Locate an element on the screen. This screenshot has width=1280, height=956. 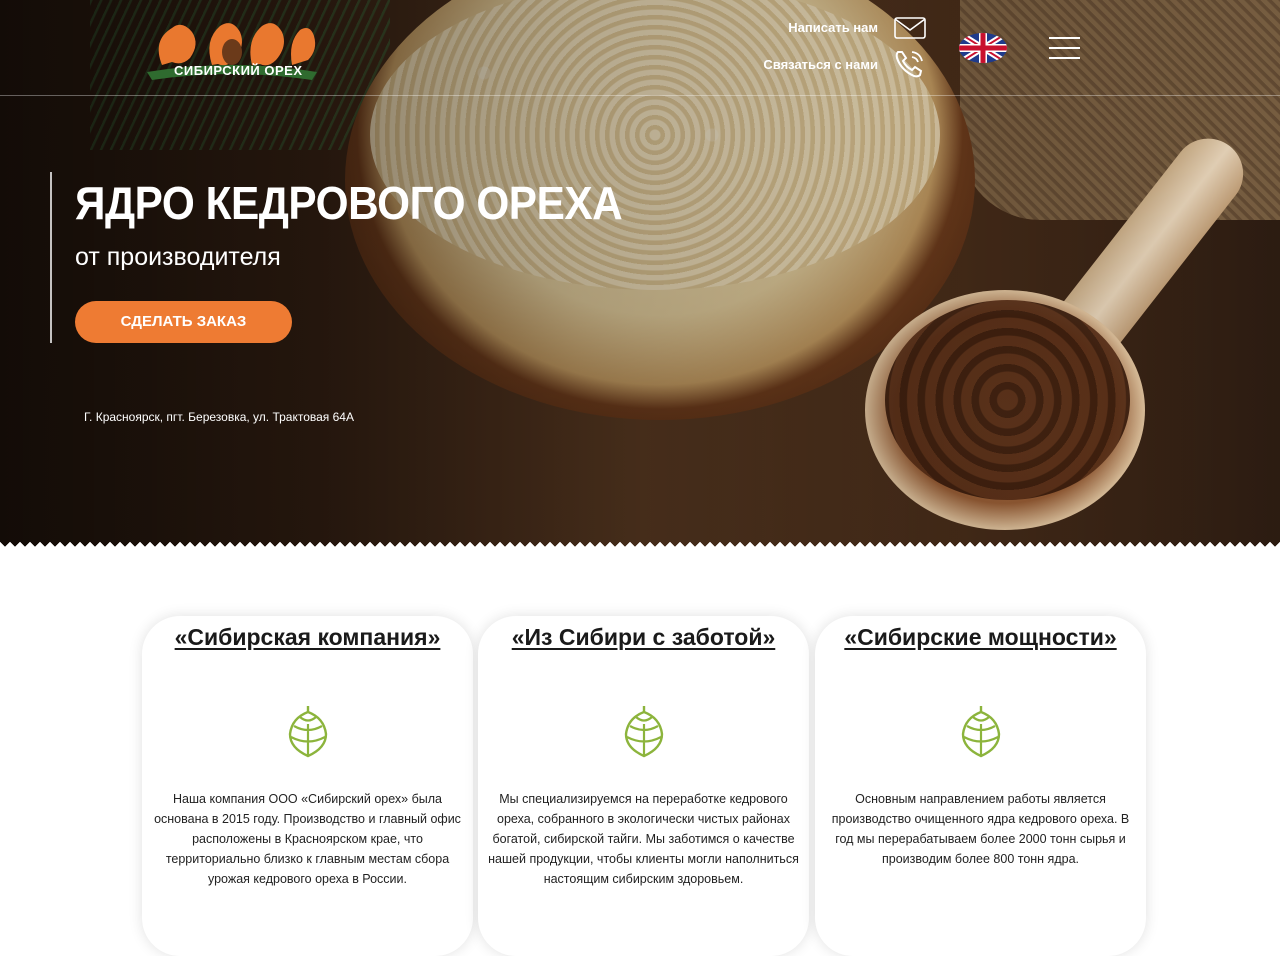
menu-icon is located at coordinates (1064, 48).